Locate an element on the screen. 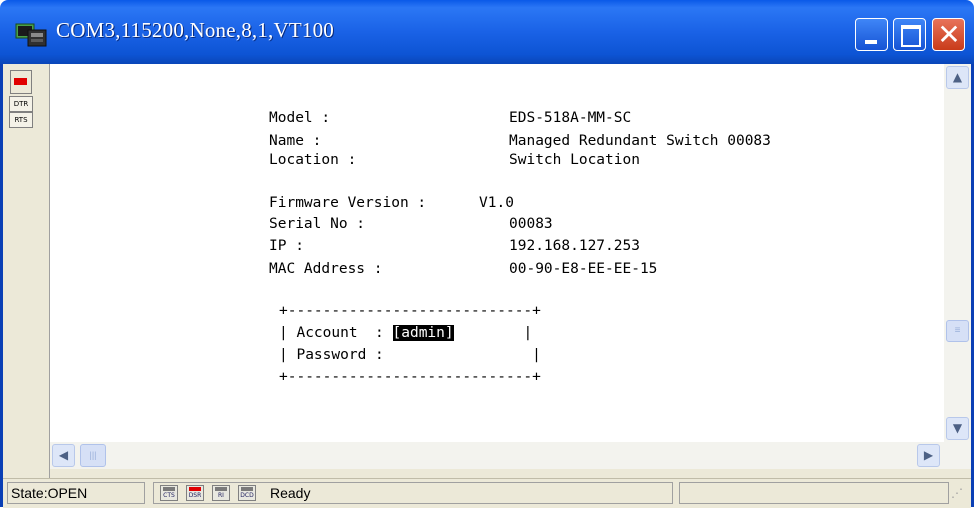  info-label-serial: Serial No : is located at coordinates (317, 224).